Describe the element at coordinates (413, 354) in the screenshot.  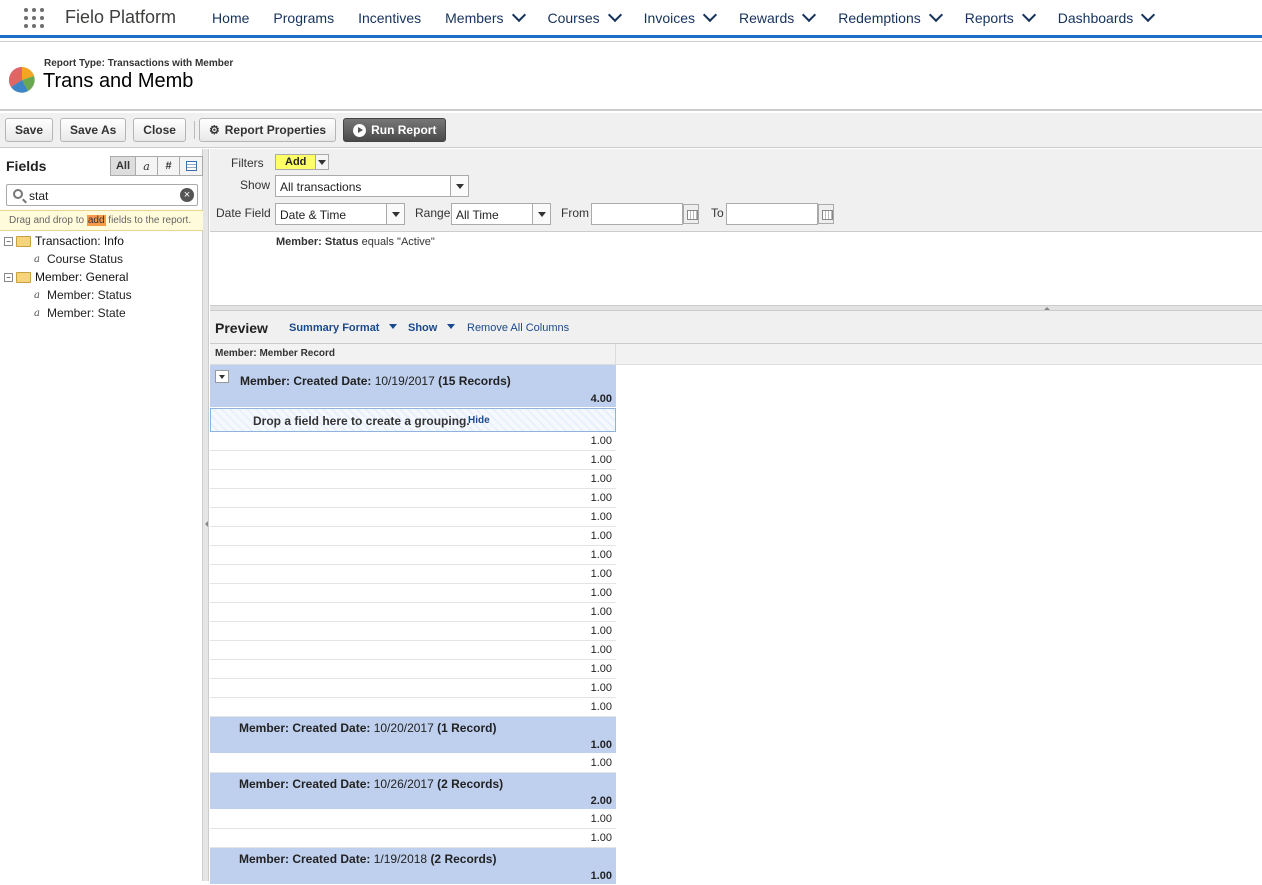
I see `column-header-member-record: Member: Member Record` at that location.